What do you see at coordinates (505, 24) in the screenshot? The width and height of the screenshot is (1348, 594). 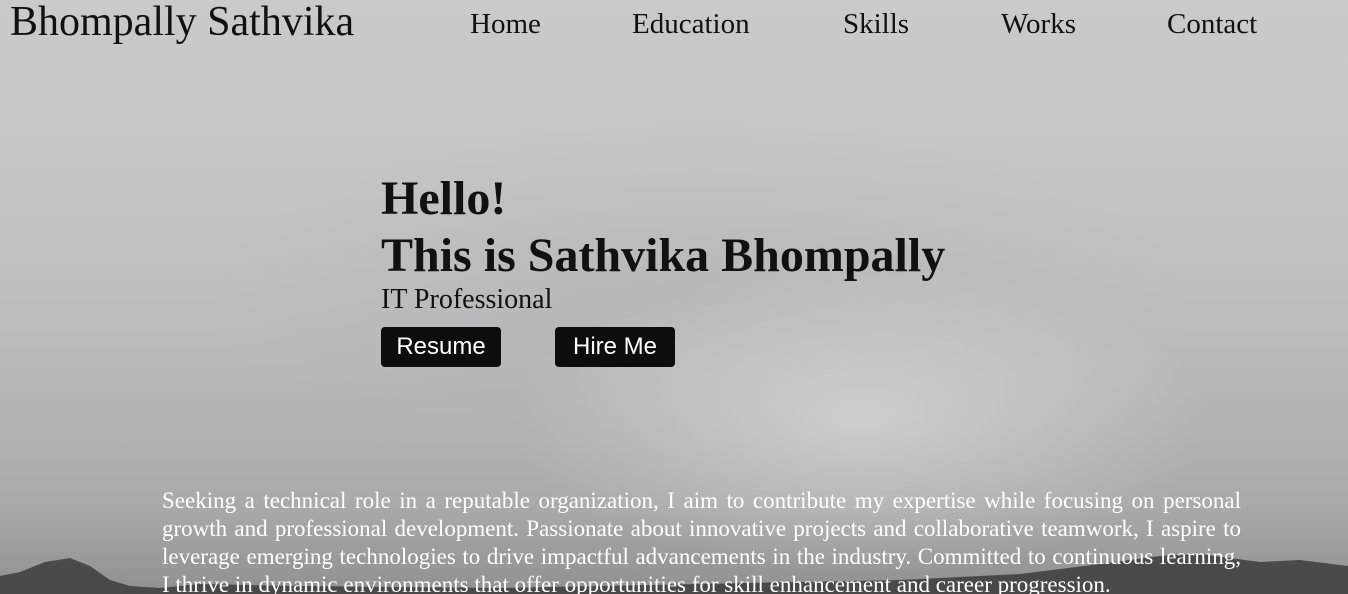 I see `nav-home: Home` at bounding box center [505, 24].